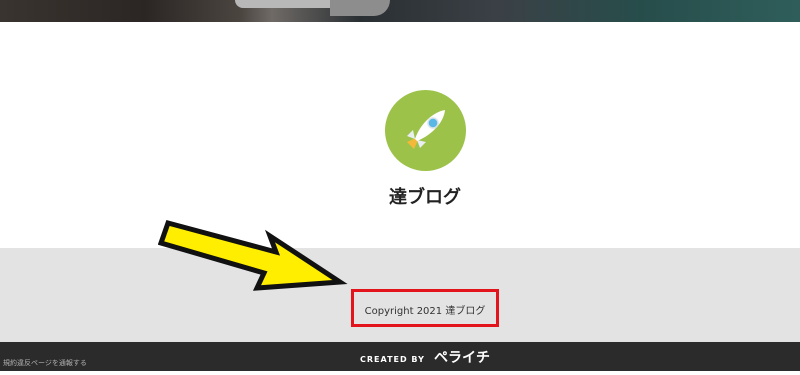 This screenshot has width=800, height=375. What do you see at coordinates (425, 311) in the screenshot?
I see `copyright-text: Copyright 2021 達ブログ` at bounding box center [425, 311].